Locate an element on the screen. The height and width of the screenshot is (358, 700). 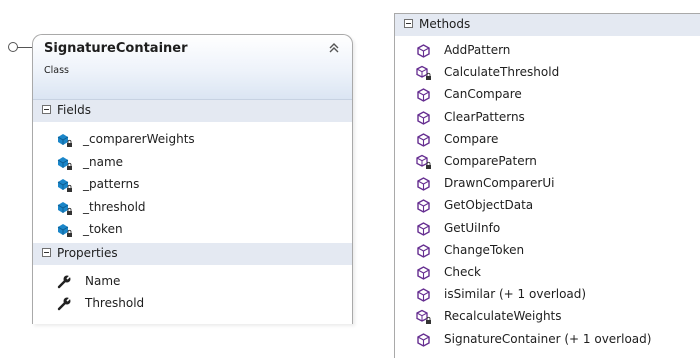
field-item: _patterns is located at coordinates (111, 184).